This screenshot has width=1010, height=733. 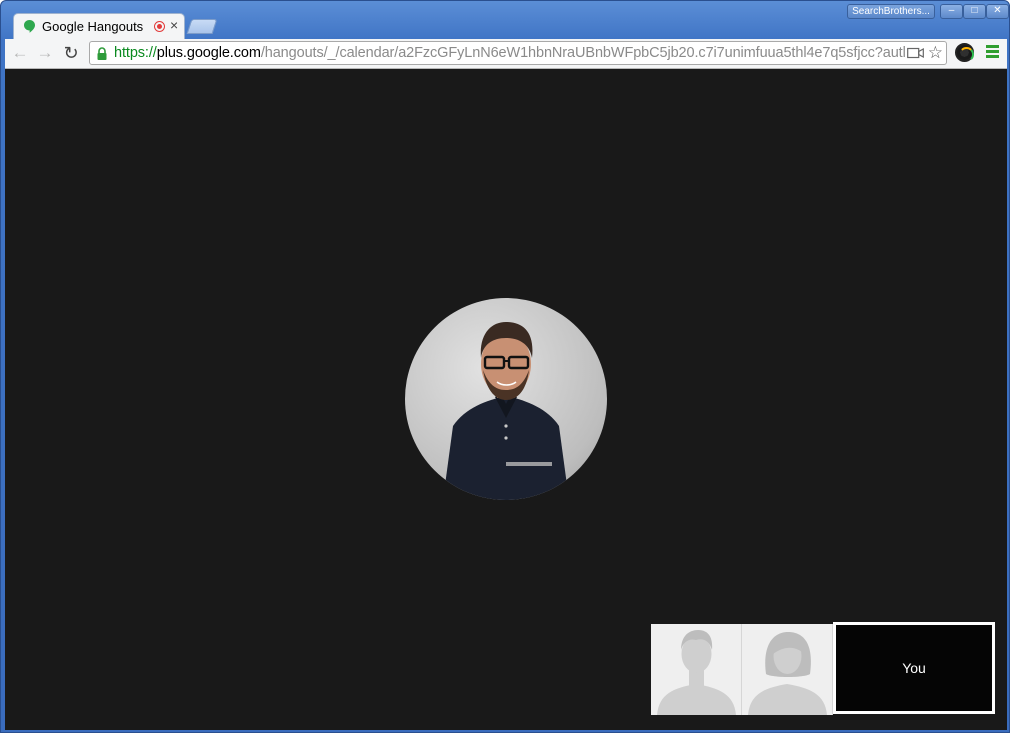 I want to click on main-participant-avatar, so click(x=506, y=399).